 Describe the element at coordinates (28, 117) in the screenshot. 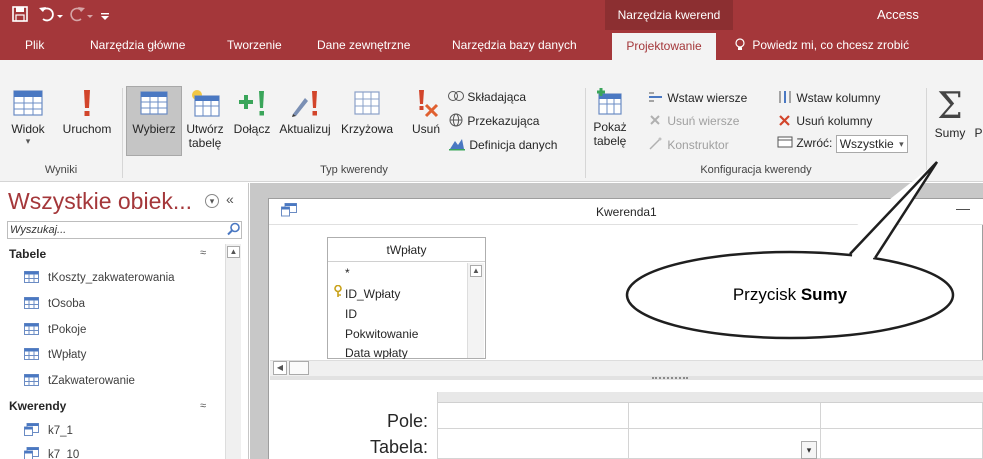

I see `view-button: Widok ▾` at that location.